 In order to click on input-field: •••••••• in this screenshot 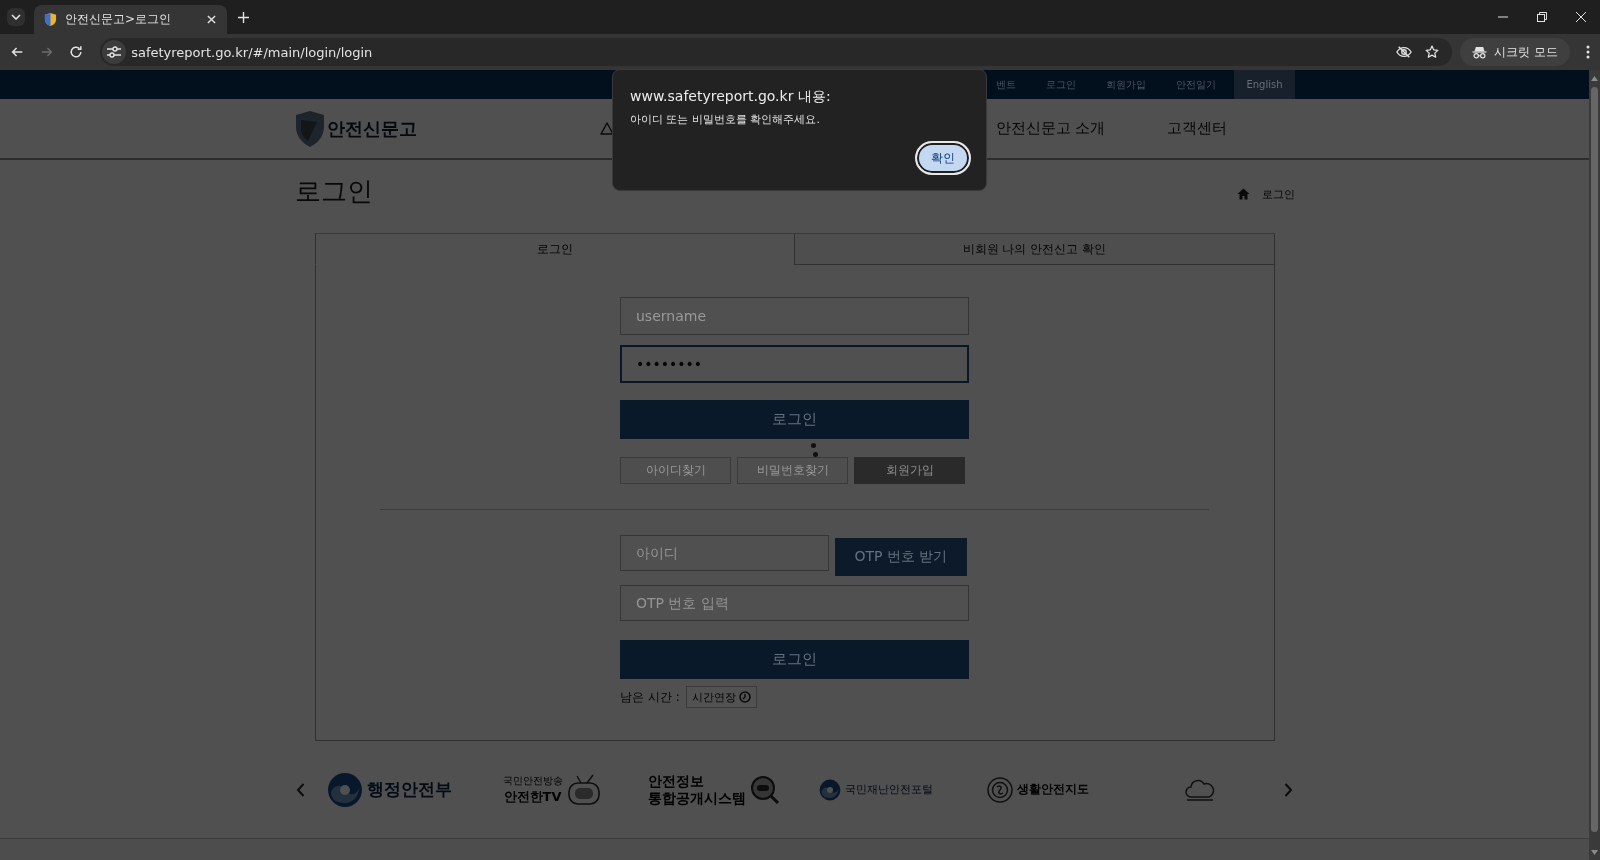, I will do `click(794, 364)`.